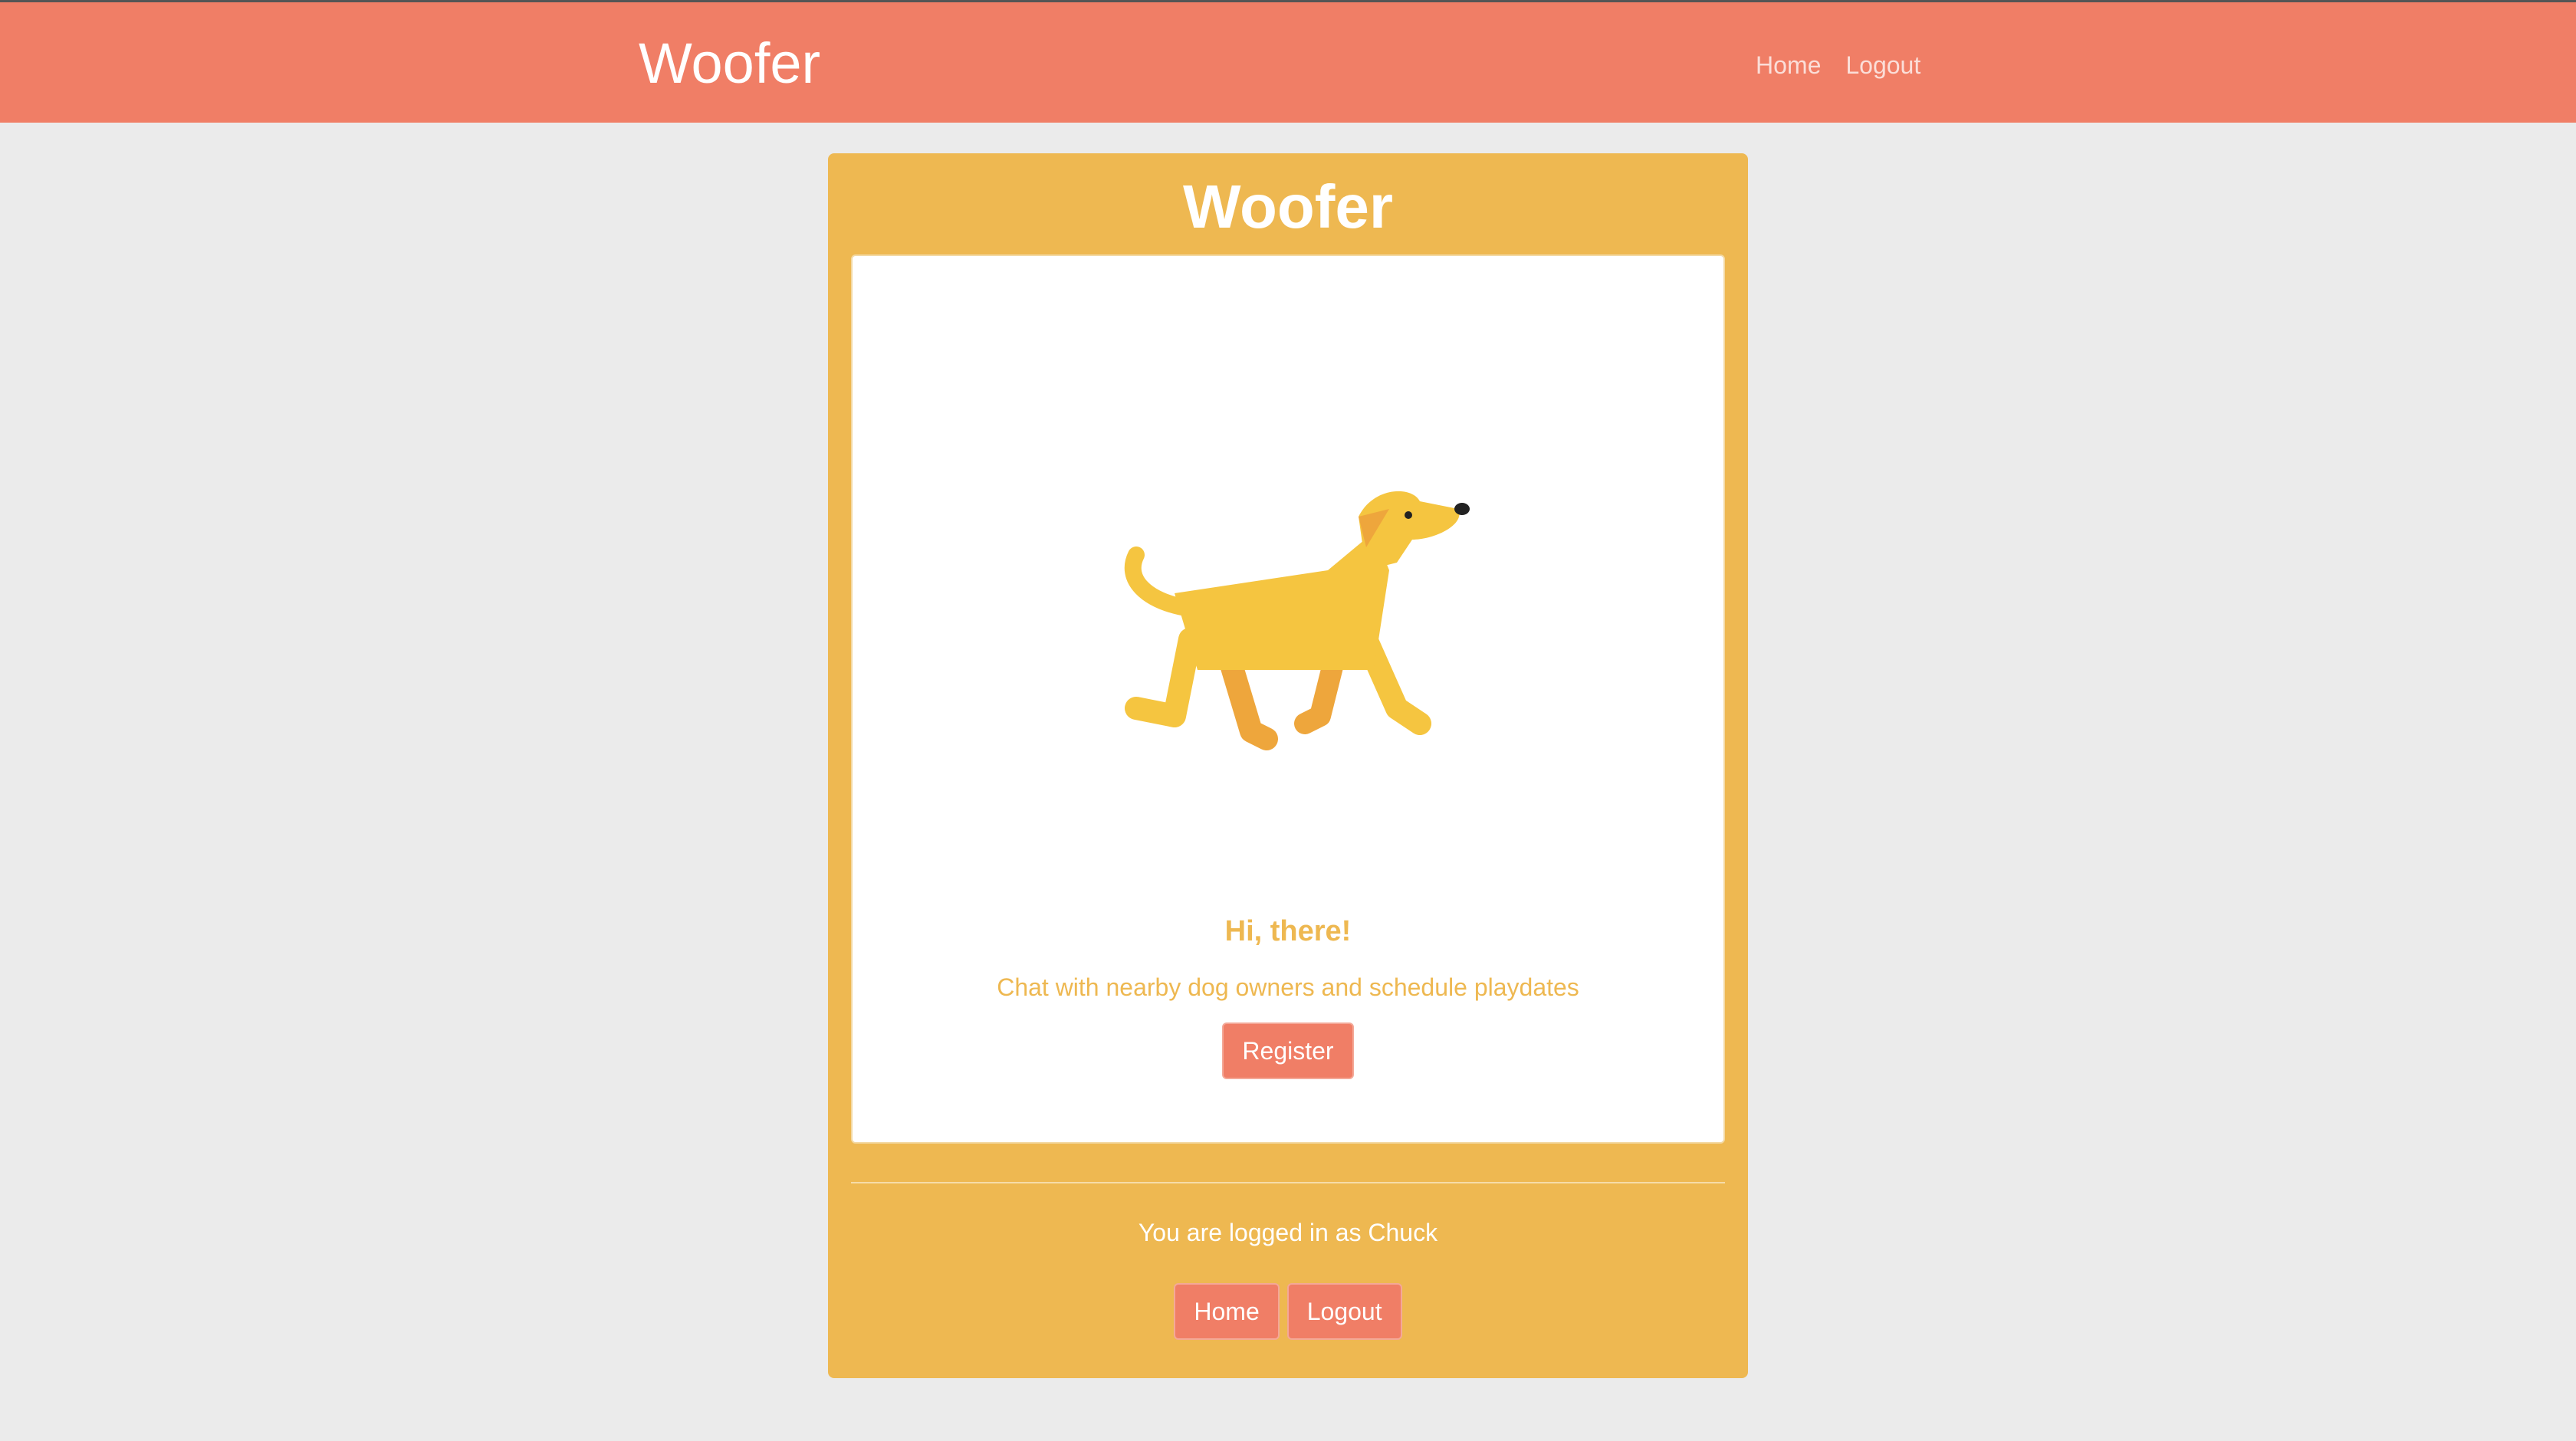 This screenshot has width=2576, height=1441. What do you see at coordinates (1789, 65) in the screenshot?
I see `nav-home-link: Home` at bounding box center [1789, 65].